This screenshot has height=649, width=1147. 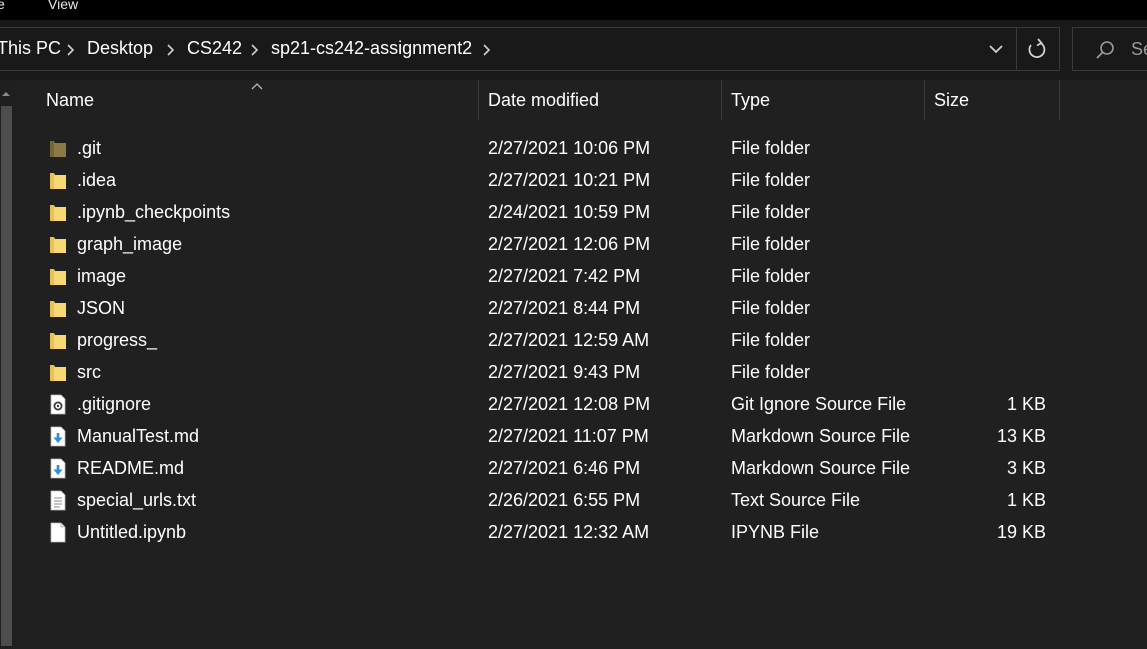 I want to click on file-name: .idea, so click(x=97, y=180).